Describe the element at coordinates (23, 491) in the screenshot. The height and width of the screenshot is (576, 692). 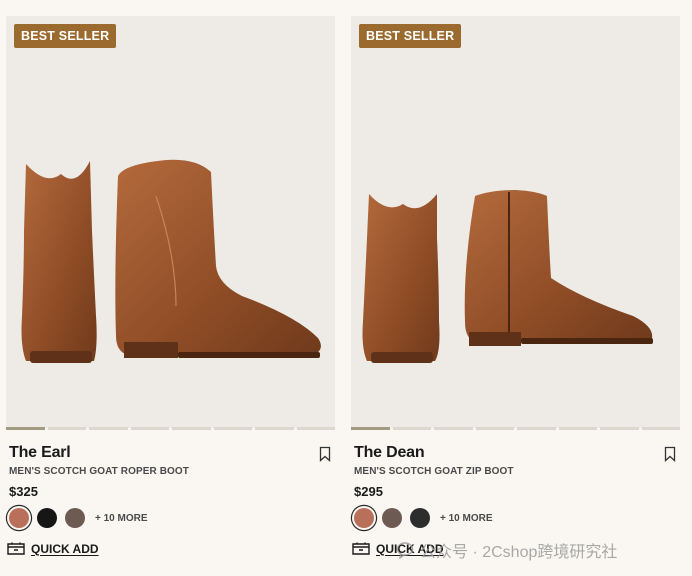
I see `product-price: $325` at that location.